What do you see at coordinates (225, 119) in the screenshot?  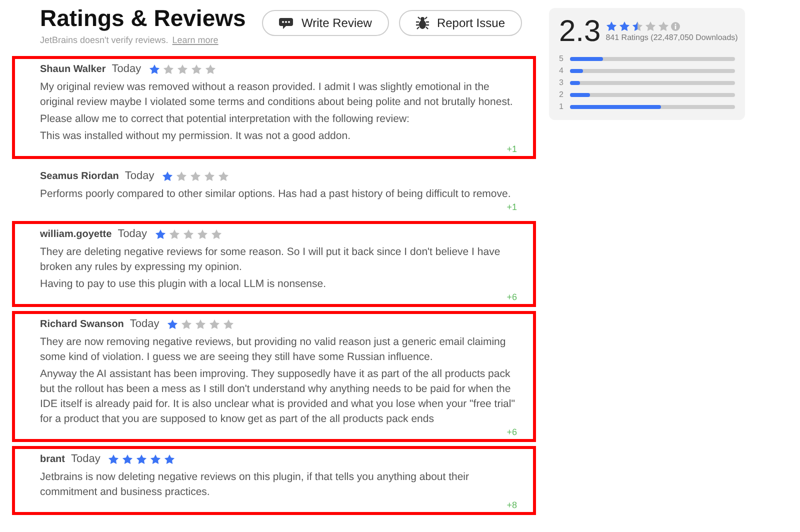 I see `review-text: Please allow me to correct that potential interpretation with the following review:` at bounding box center [225, 119].